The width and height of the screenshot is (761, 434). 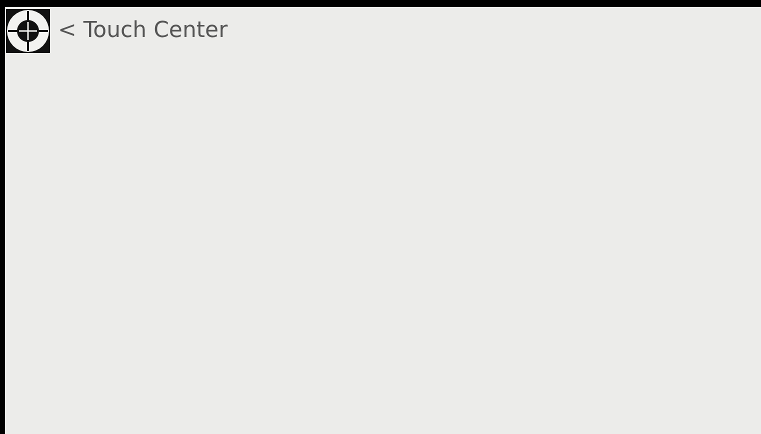 What do you see at coordinates (143, 31) in the screenshot?
I see `back-link: < Touch Center` at bounding box center [143, 31].